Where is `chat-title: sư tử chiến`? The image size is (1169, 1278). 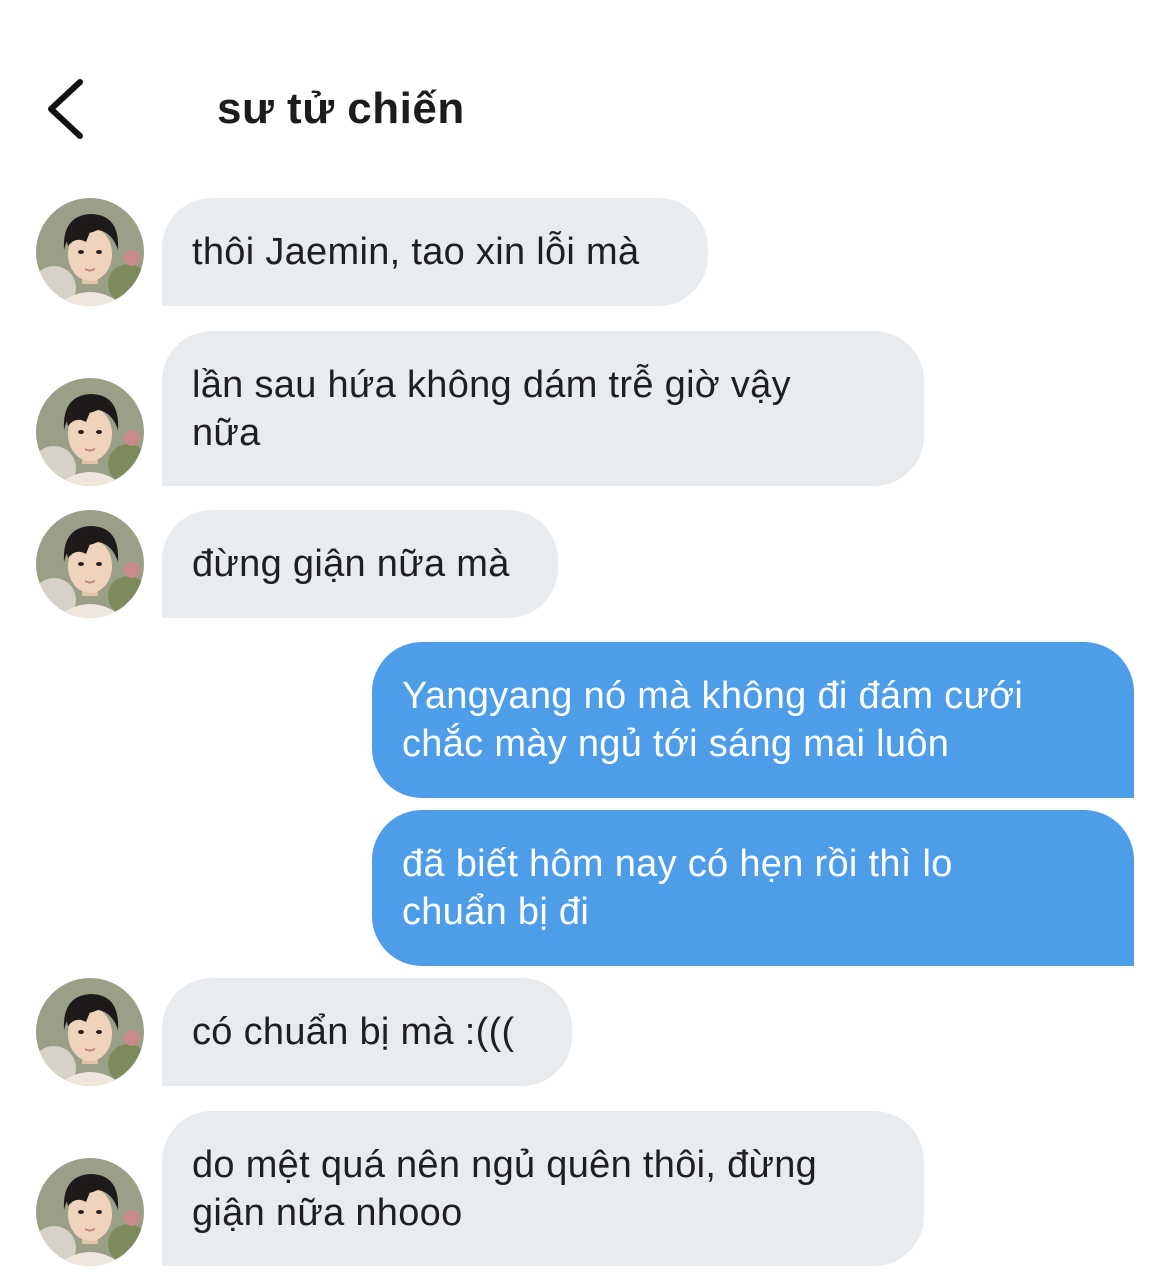
chat-title: sư tử chiến is located at coordinates (341, 108).